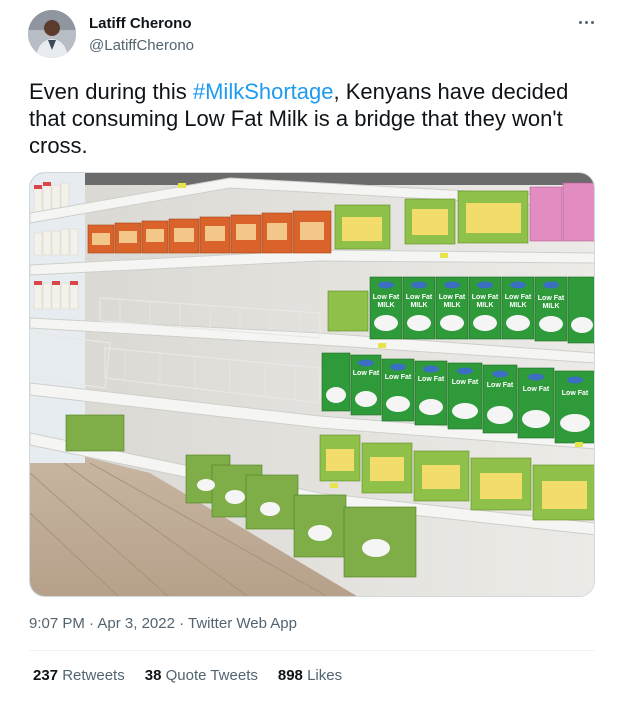 The image size is (620, 701). Describe the element at coordinates (46, 675) in the screenshot. I see `retweets-count: 237` at that location.